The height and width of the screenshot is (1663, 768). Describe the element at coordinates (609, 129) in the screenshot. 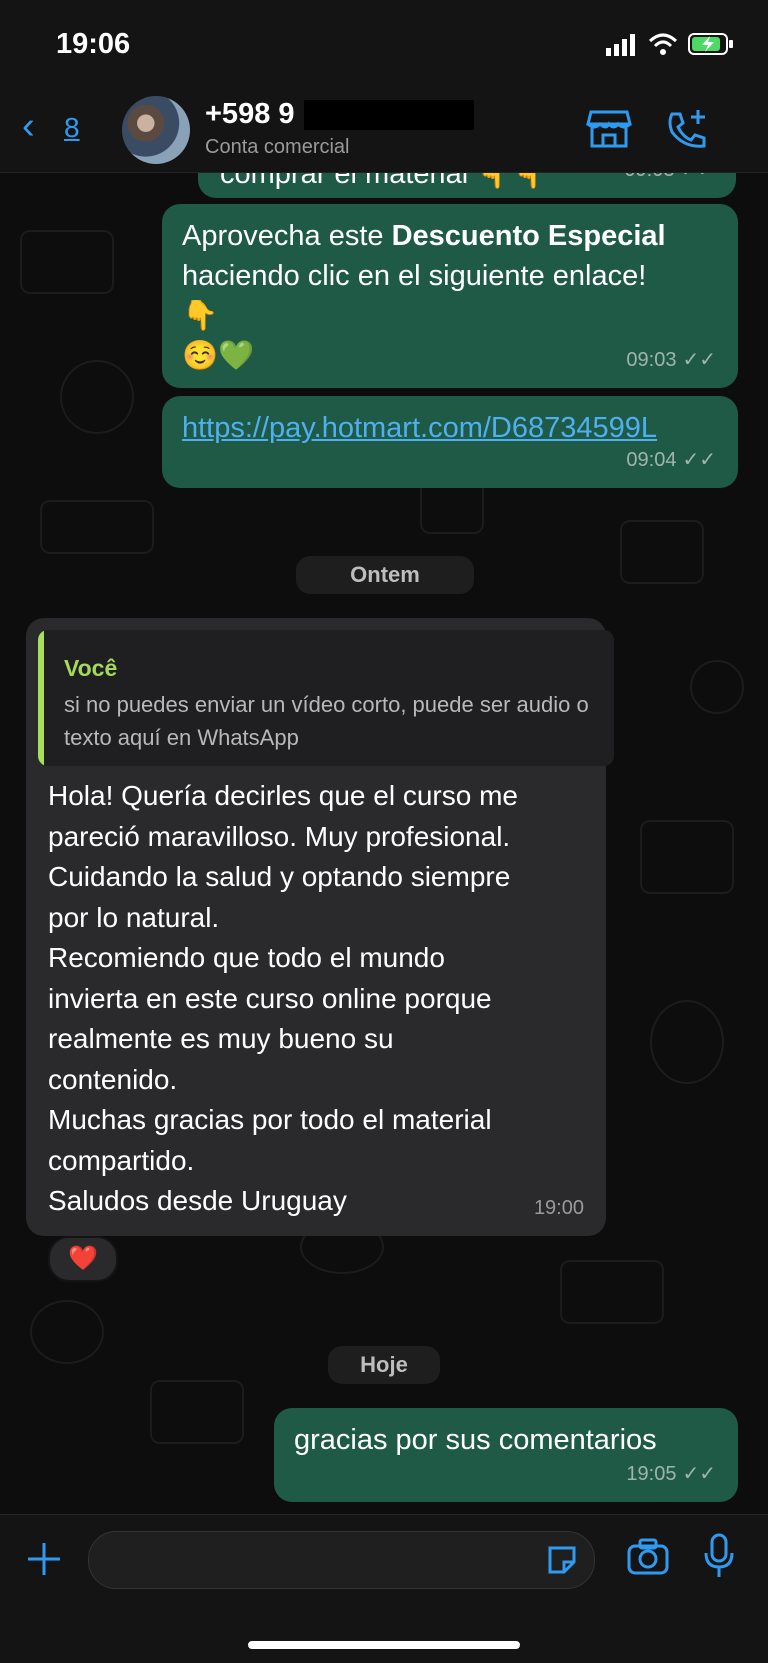

I see `storefront-icon` at that location.